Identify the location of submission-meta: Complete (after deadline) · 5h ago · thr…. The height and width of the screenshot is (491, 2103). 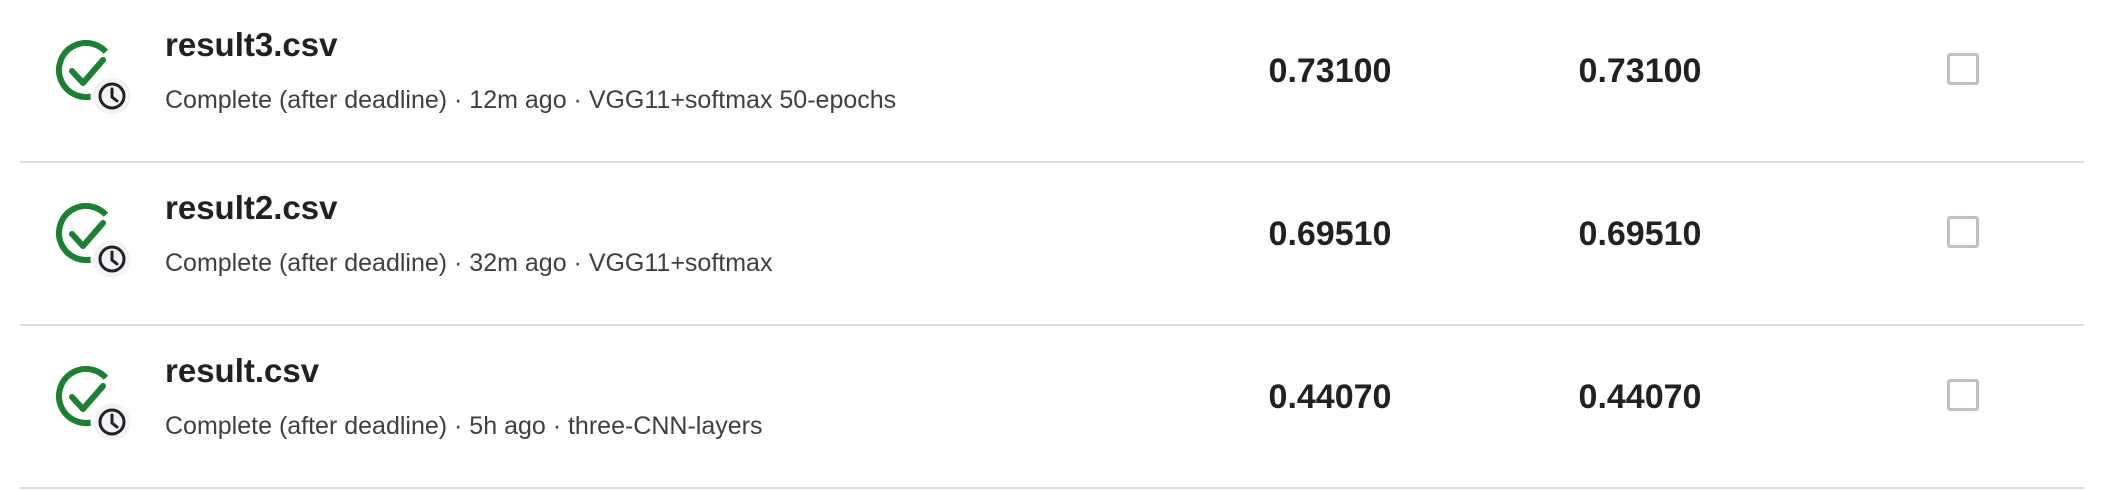
(464, 426).